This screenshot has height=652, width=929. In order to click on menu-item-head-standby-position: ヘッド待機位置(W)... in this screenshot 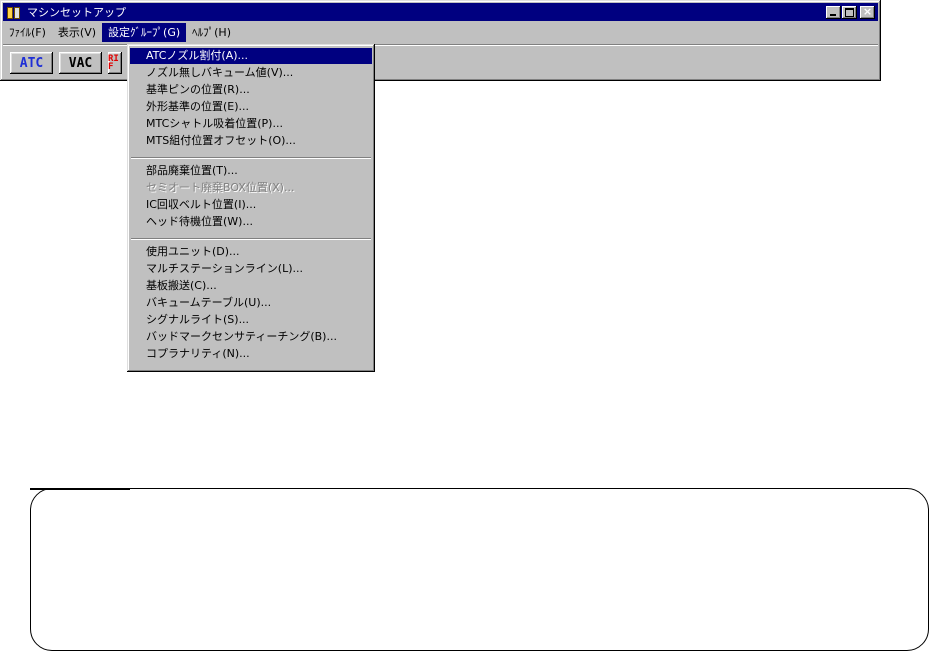, I will do `click(251, 222)`.